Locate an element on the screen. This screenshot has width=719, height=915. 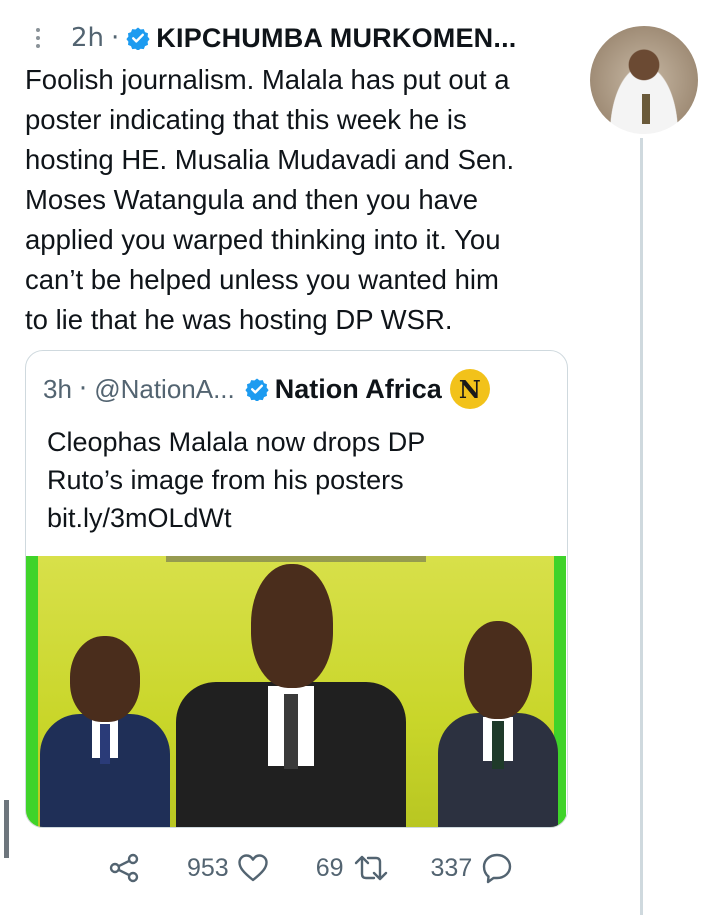
quoted-tweet-header: 3h · @NationA... Nation Africa N is located at coordinates (266, 389).